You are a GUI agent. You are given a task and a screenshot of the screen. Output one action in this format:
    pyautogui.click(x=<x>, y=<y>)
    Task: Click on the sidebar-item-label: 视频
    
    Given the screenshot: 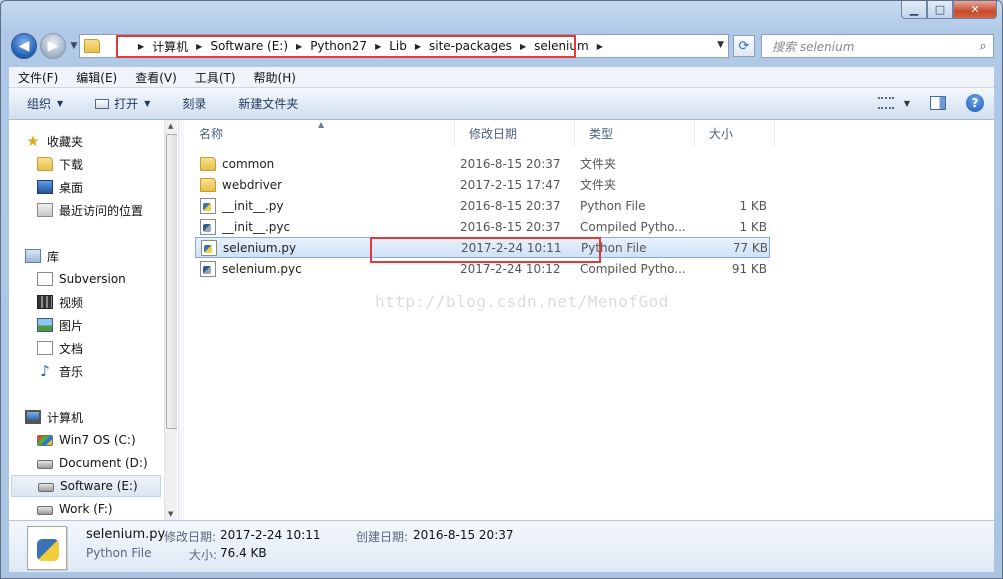 What is the action you would take?
    pyautogui.click(x=71, y=302)
    